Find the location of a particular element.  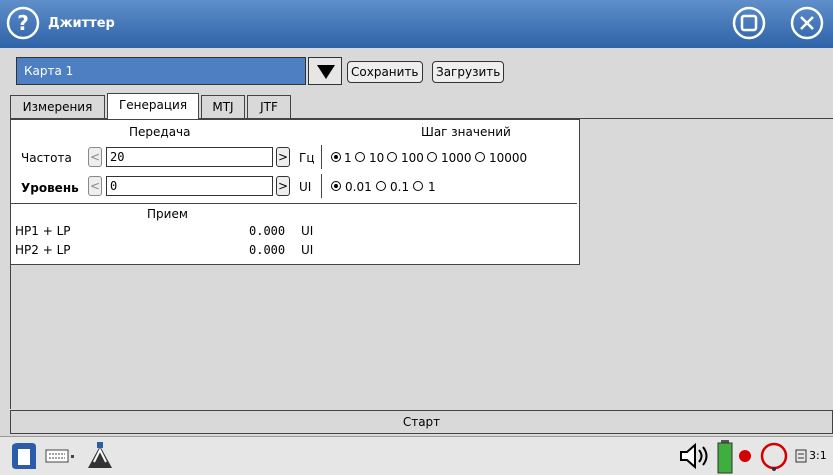

help-icon: ? is located at coordinates (23, 23).